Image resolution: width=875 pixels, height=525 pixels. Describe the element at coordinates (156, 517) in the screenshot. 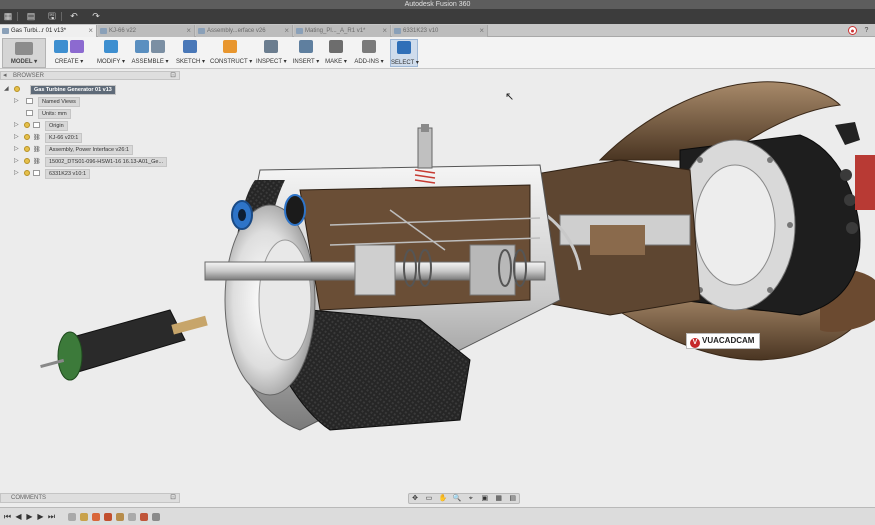

I see `timeline-marker` at that location.